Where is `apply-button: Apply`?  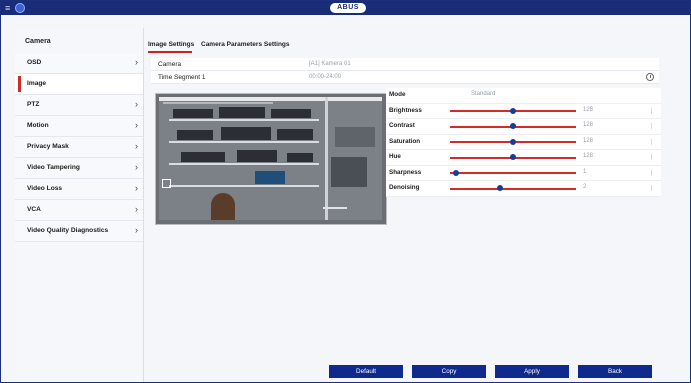
apply-button: Apply is located at coordinates (532, 371).